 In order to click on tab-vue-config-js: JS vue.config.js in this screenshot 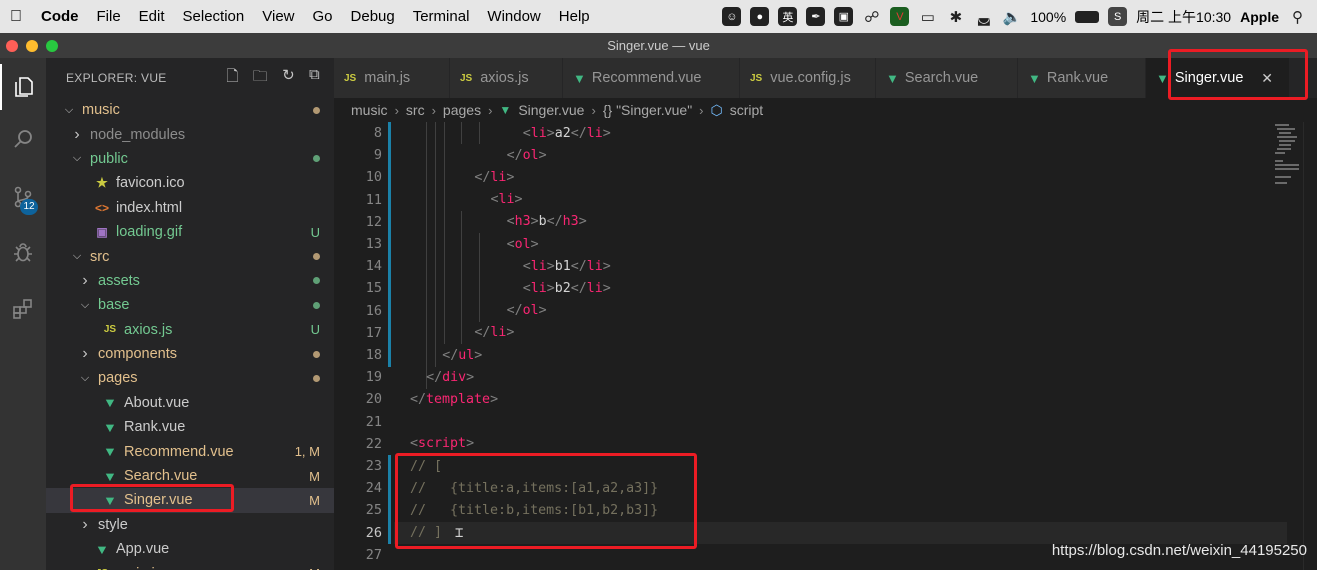, I will do `click(808, 78)`.